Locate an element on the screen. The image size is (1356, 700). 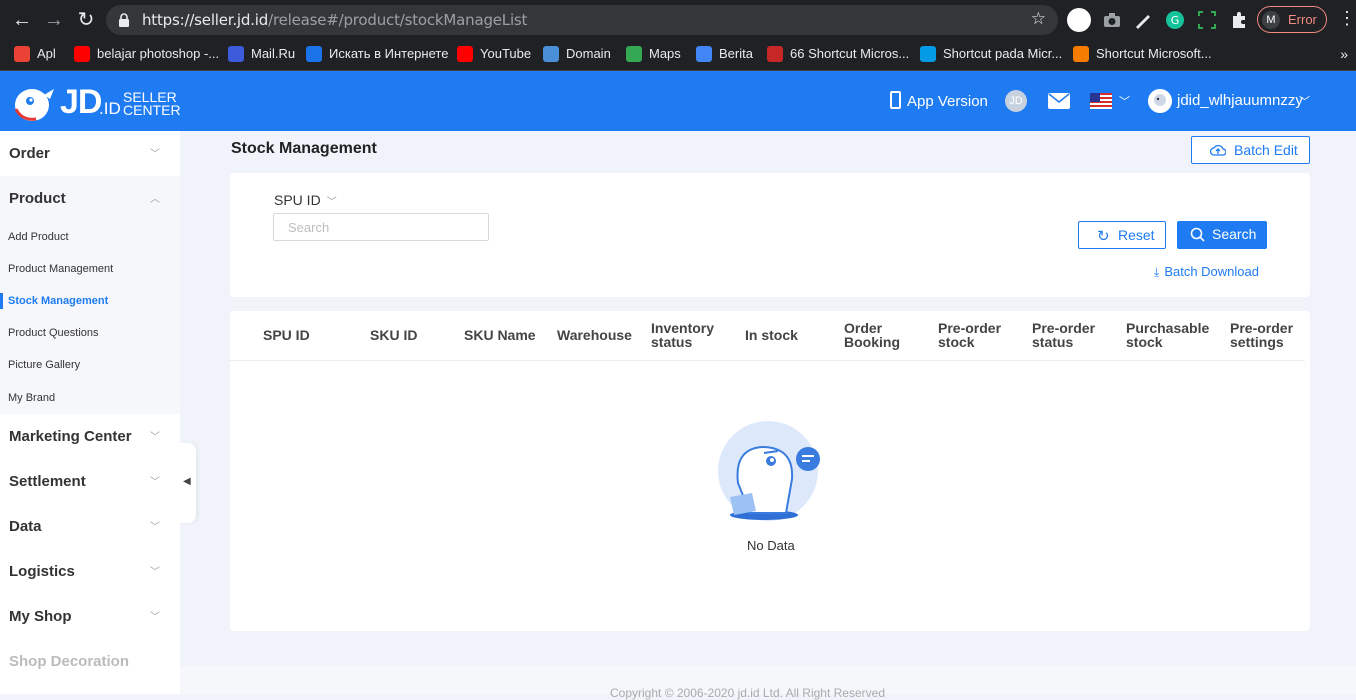
column-header-line: Pre-order is located at coordinates (1064, 328).